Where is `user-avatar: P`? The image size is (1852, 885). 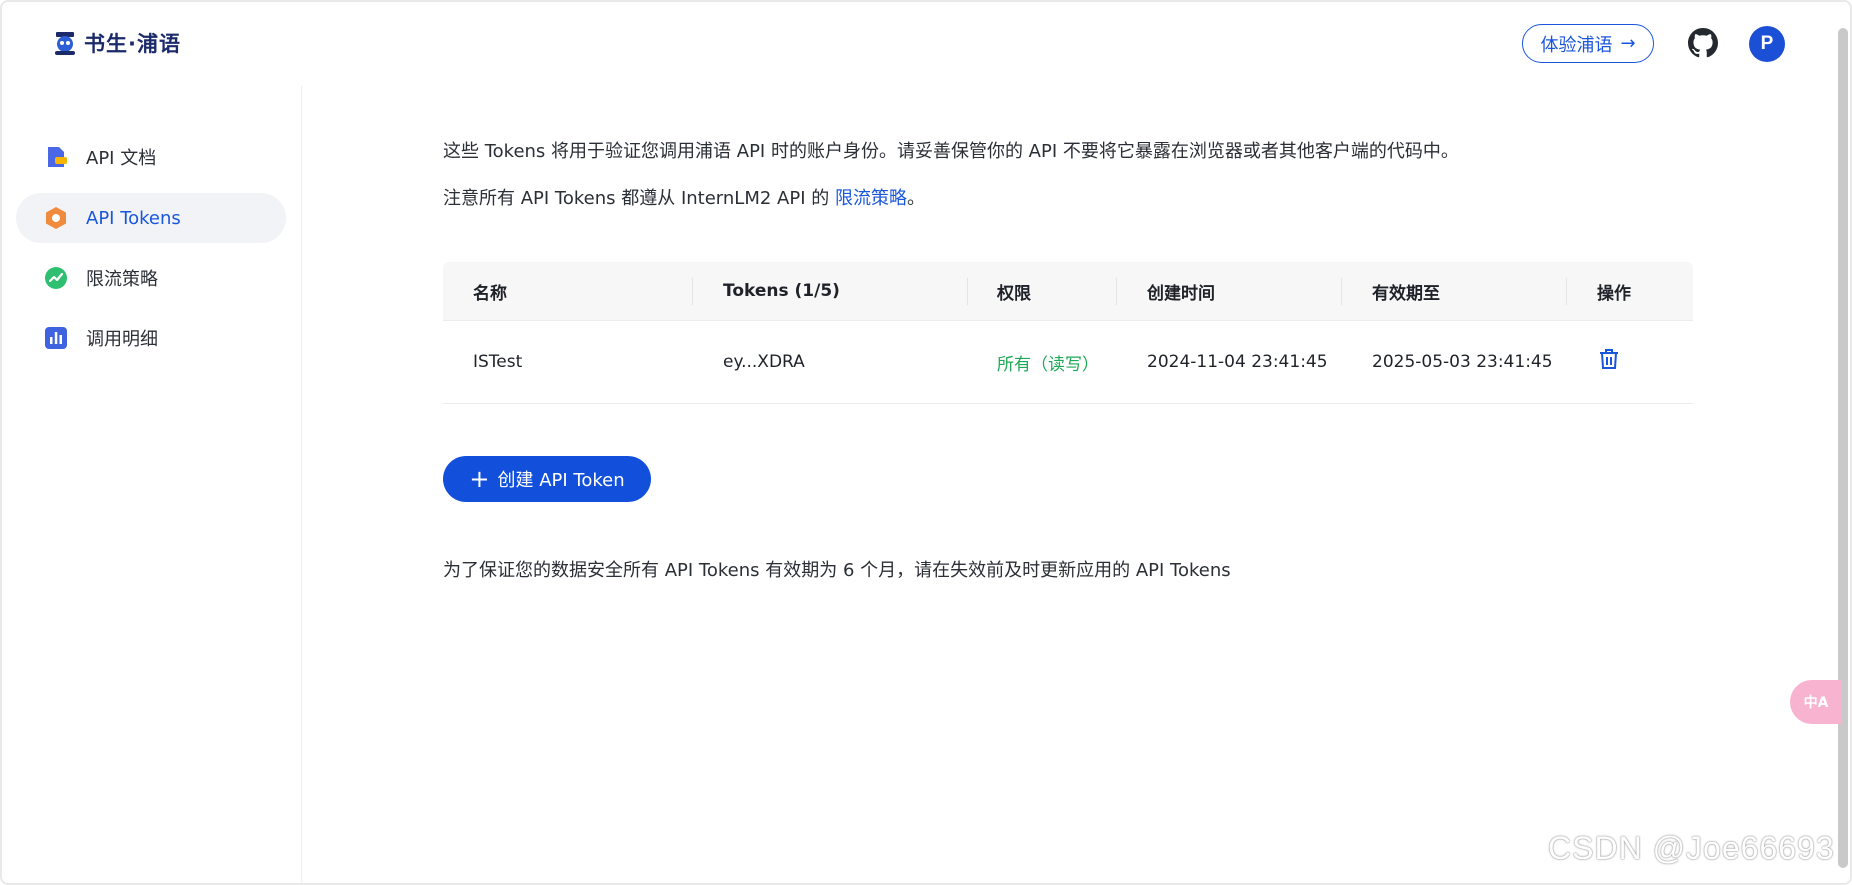
user-avatar: P is located at coordinates (1767, 44).